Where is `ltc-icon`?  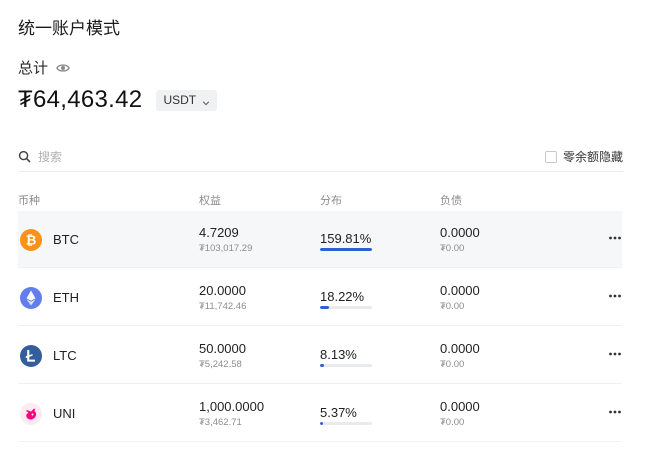 ltc-icon is located at coordinates (31, 356).